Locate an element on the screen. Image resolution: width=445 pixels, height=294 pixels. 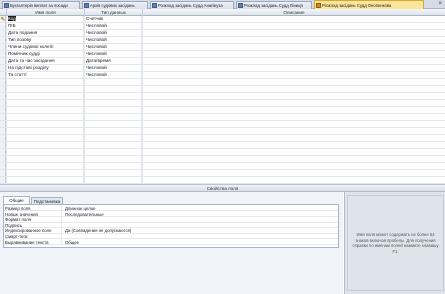
tab-schedule-2: Розклад засідань Судд Ліниця is located at coordinates (274, 5).